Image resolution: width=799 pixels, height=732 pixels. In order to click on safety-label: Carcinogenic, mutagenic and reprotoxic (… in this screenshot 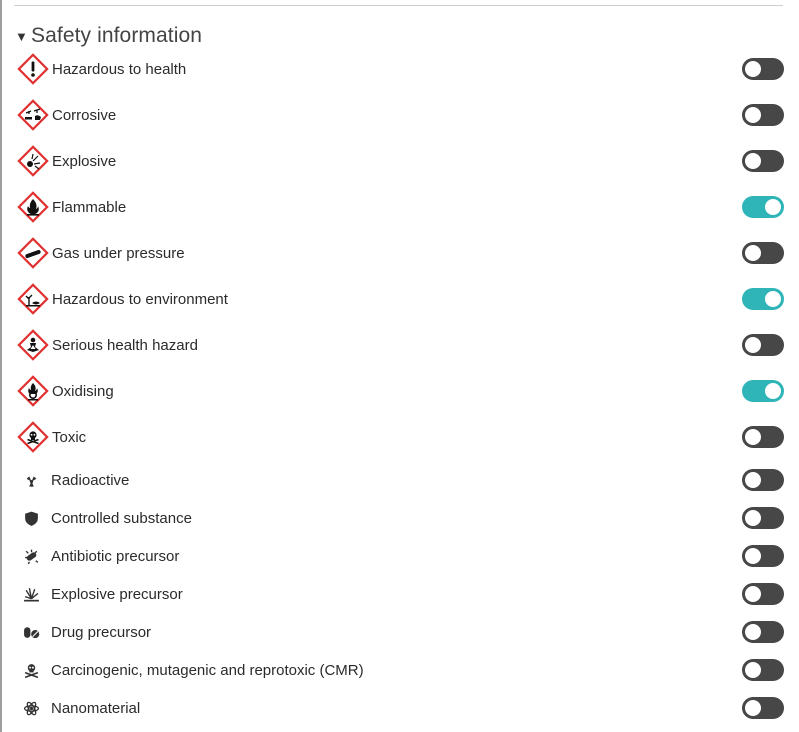, I will do `click(207, 670)`.